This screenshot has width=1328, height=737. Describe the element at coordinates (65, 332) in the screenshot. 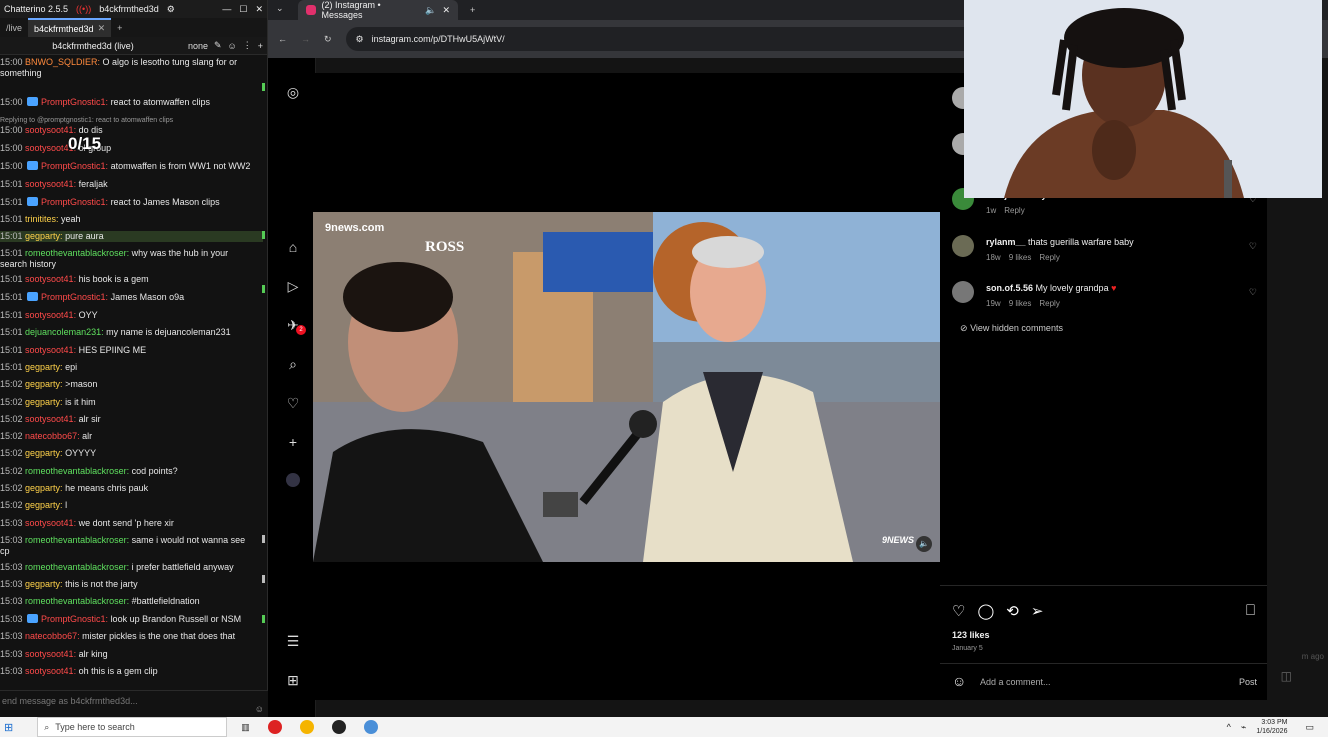

I see `message-username: dejuancoleman231:` at that location.